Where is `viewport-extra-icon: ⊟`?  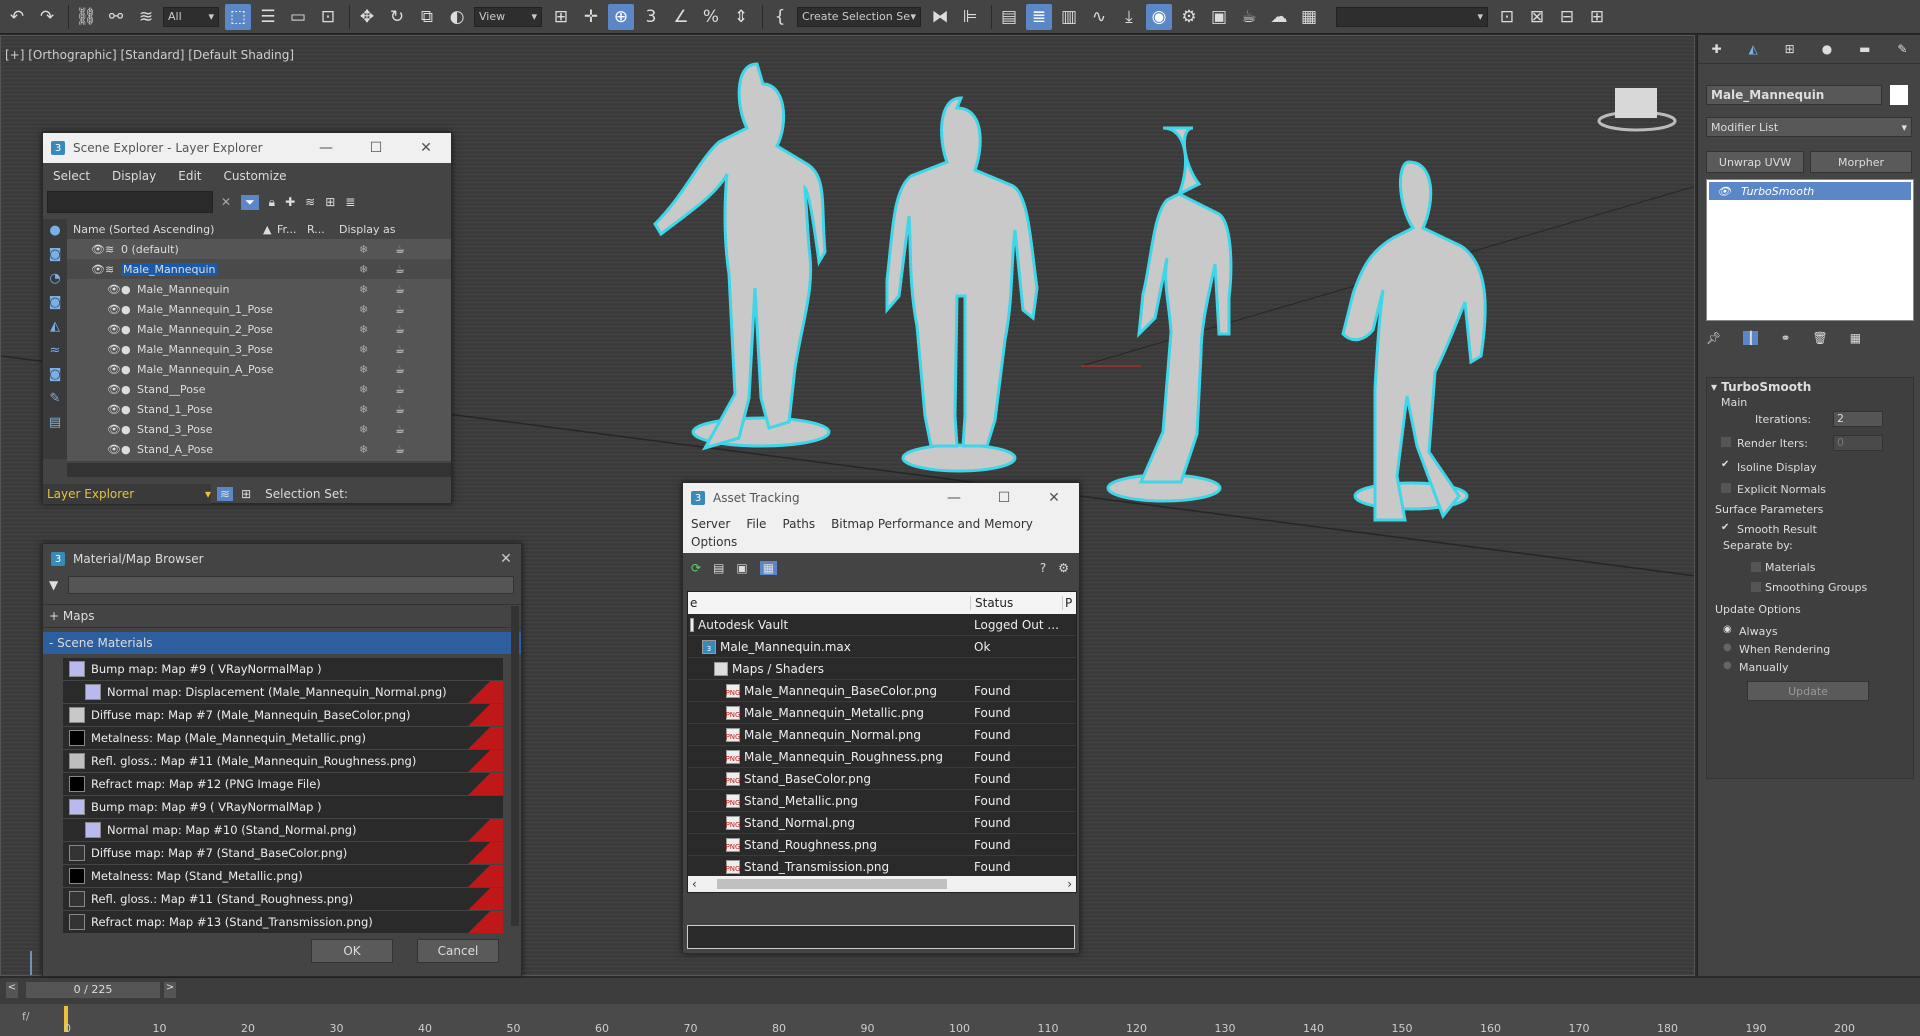
viewport-extra-icon: ⊟ is located at coordinates (1567, 17).